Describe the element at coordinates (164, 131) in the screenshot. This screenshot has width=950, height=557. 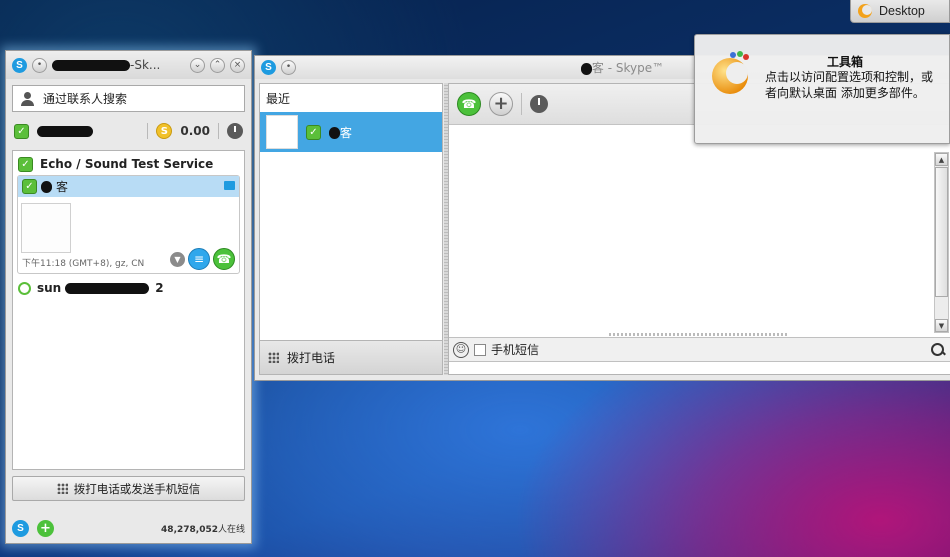
I see `skype-credit-icon: S` at that location.